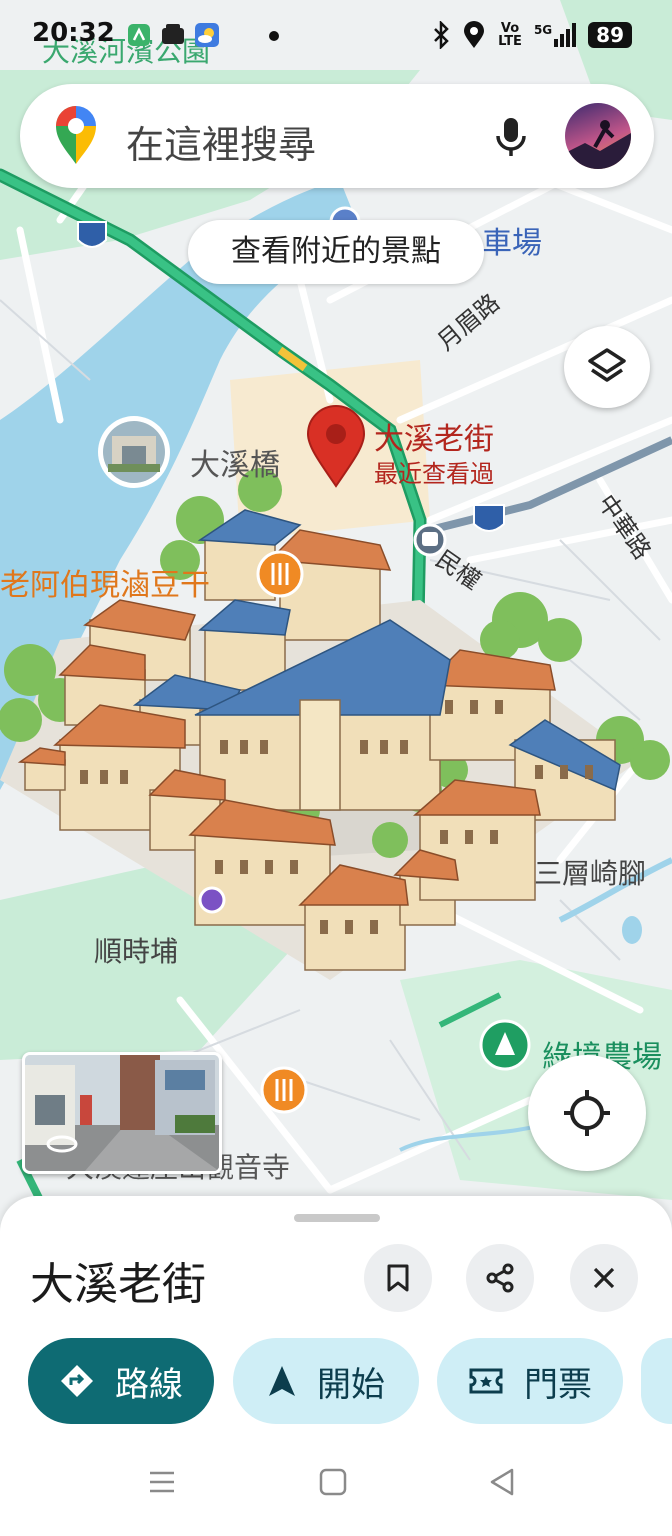 This screenshot has height=1536, width=672. I want to click on map-label-parking: 車場, so click(512, 240).